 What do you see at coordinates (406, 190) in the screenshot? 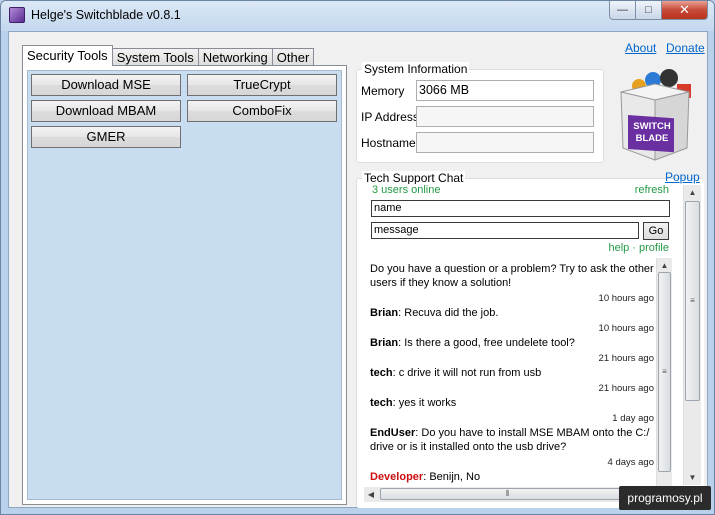
I see `users-online-count: 3 users online` at bounding box center [406, 190].